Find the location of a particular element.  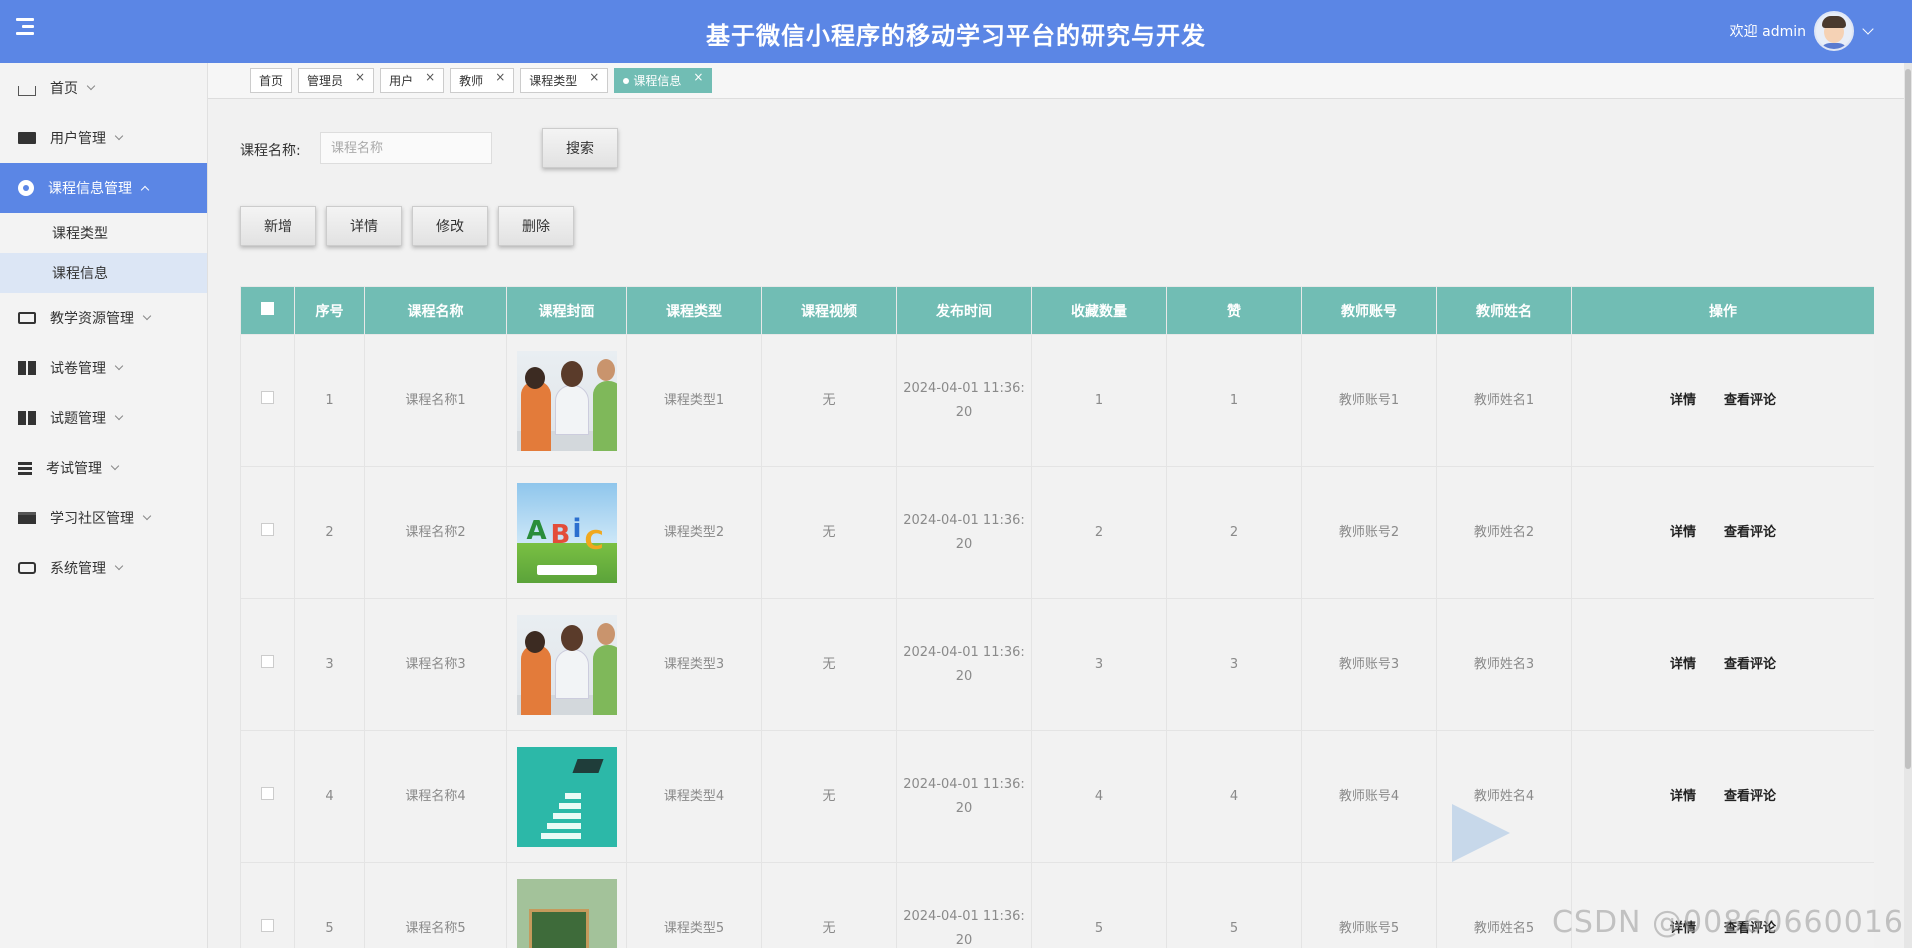

cell-no: 1 is located at coordinates (329, 400).